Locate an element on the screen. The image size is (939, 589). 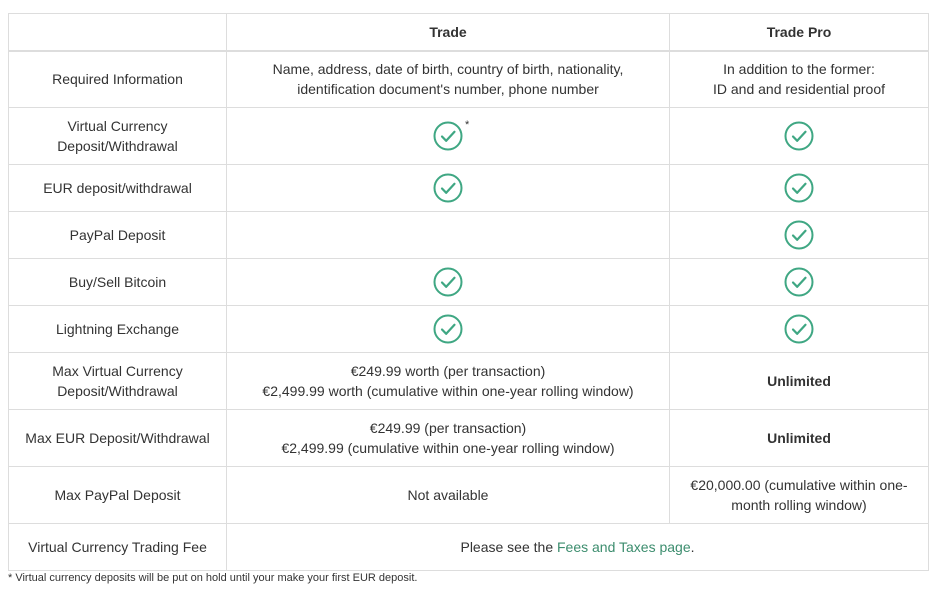
trade-eur-deposit is located at coordinates (448, 188).